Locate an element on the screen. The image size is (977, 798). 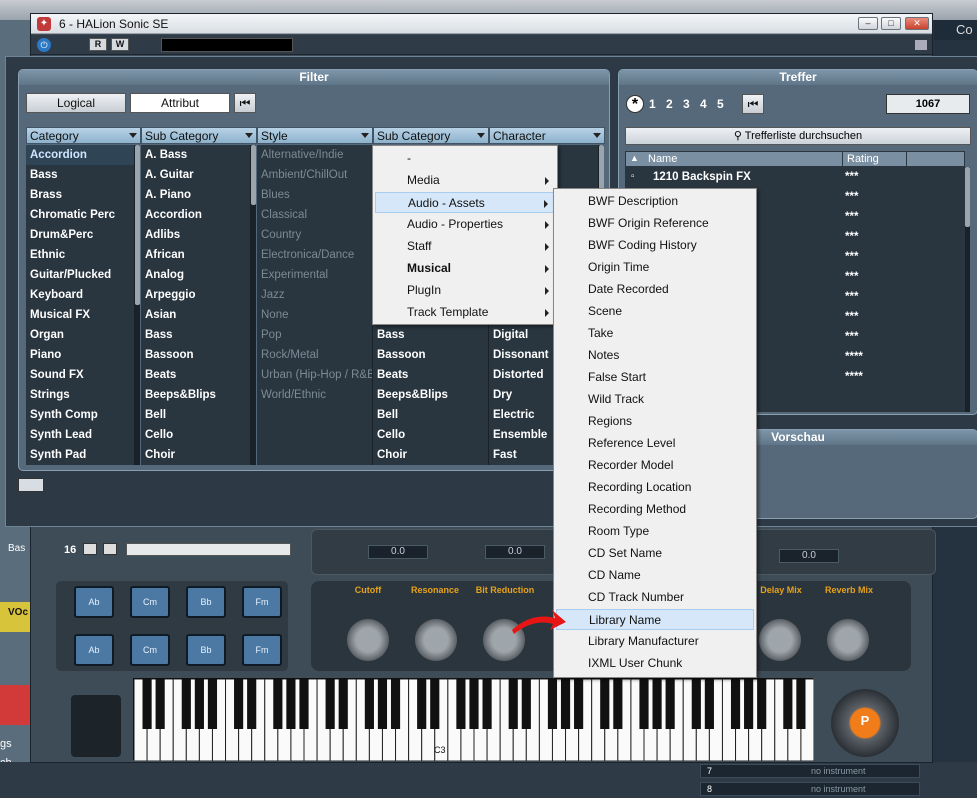
chevron-down-icon is located at coordinates (921, 45).